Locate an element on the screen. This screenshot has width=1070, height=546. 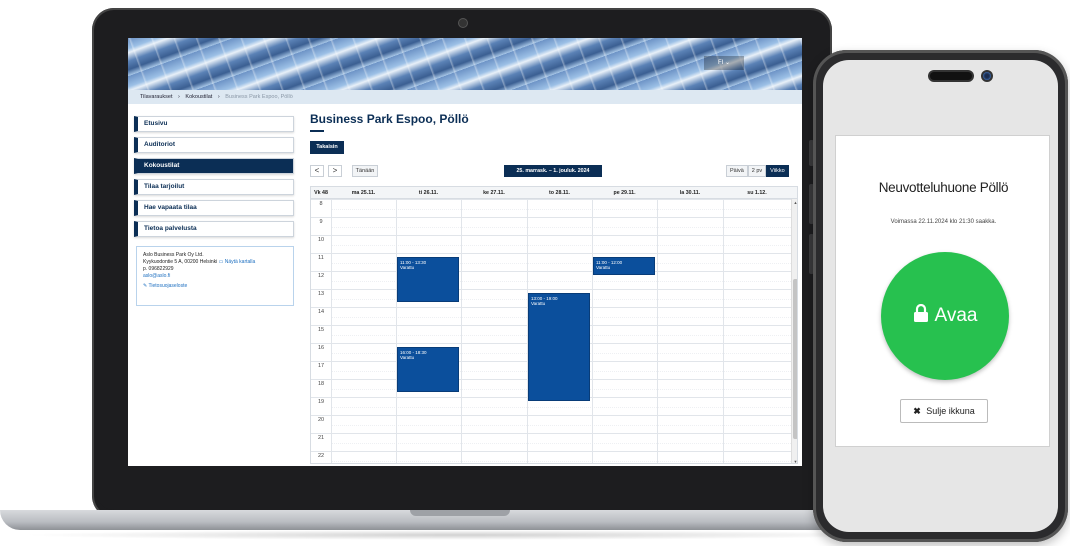
hour-label: 11 is located at coordinates (321, 258).